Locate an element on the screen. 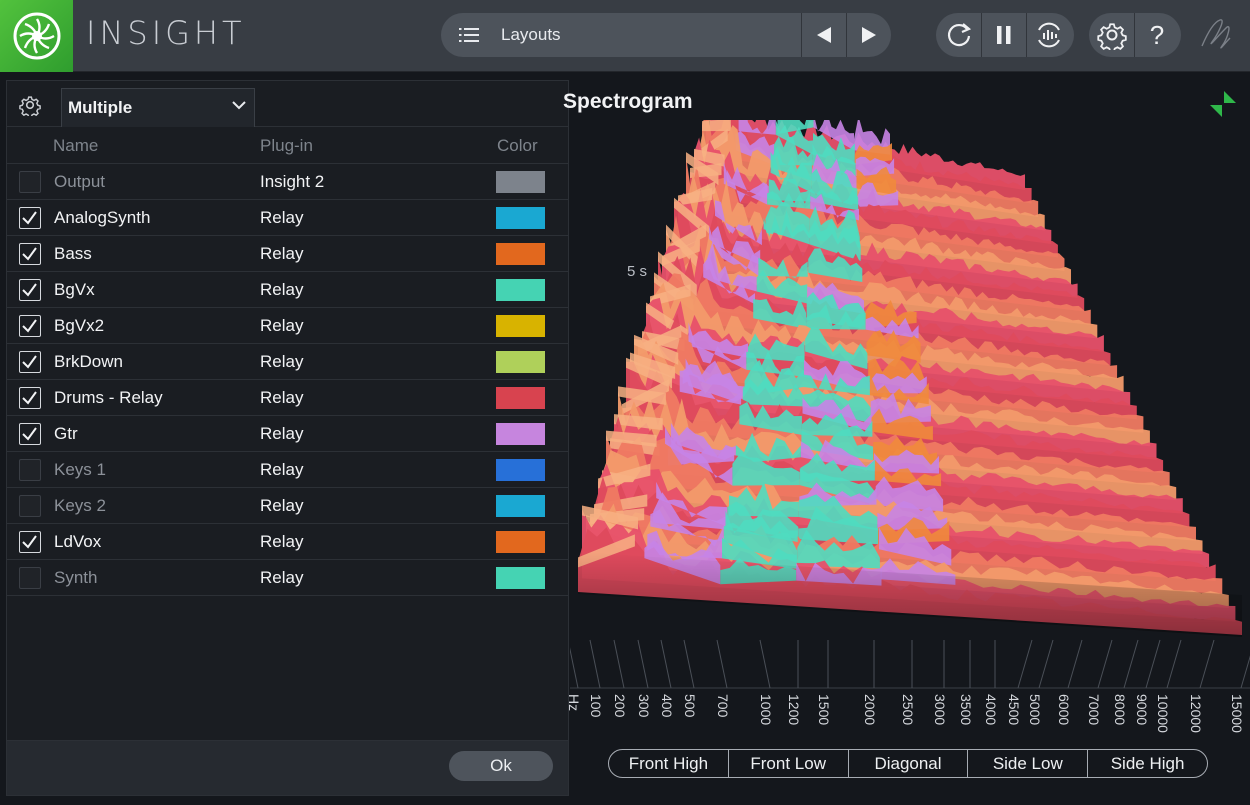 The image size is (1250, 805). frequency-tick-label: 4000 is located at coordinates (991, 710).